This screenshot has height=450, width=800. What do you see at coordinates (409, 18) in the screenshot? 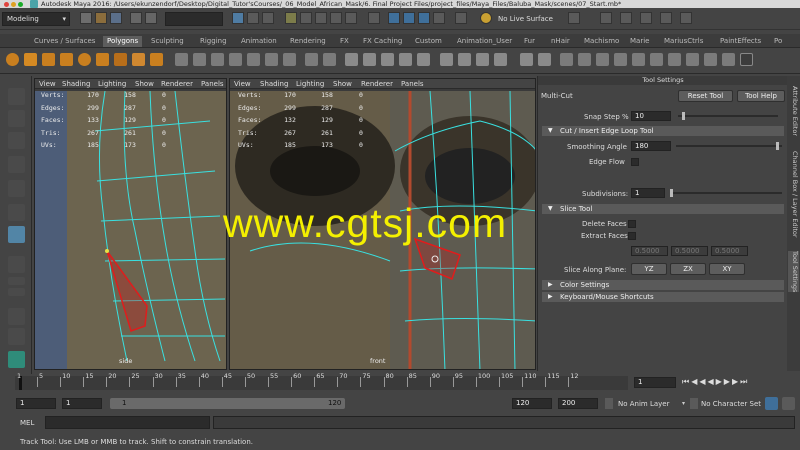
I see `render-current-frame-icon` at bounding box center [409, 18].